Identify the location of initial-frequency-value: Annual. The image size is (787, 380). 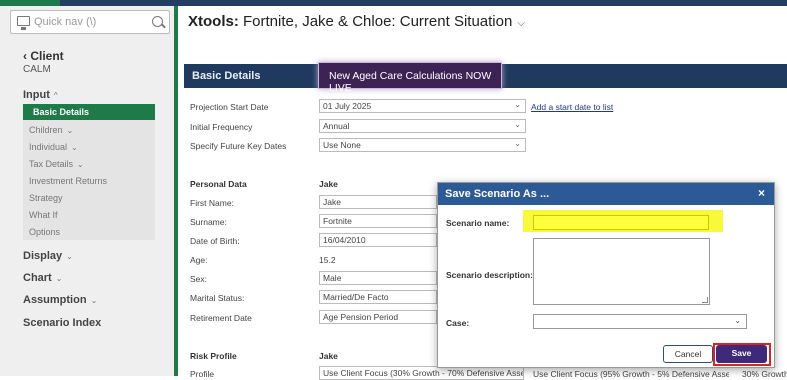
(336, 126).